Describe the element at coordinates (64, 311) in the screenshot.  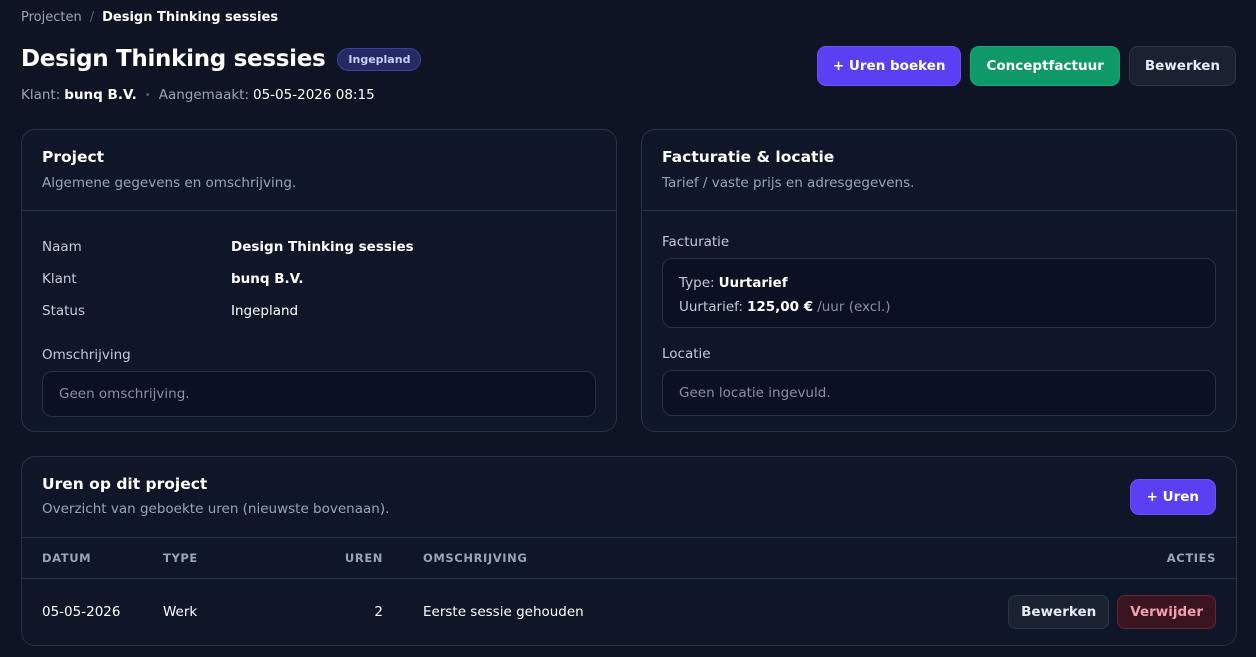
I see `field-key: Status` at that location.